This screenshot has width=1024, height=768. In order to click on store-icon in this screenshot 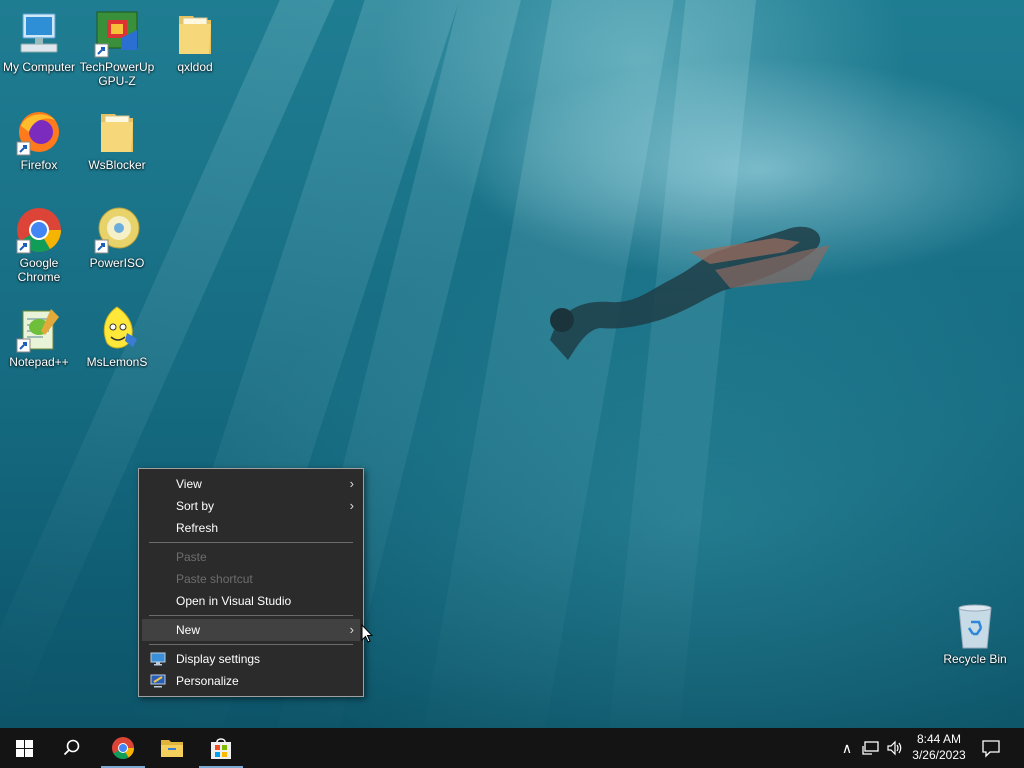, I will do `click(221, 748)`.